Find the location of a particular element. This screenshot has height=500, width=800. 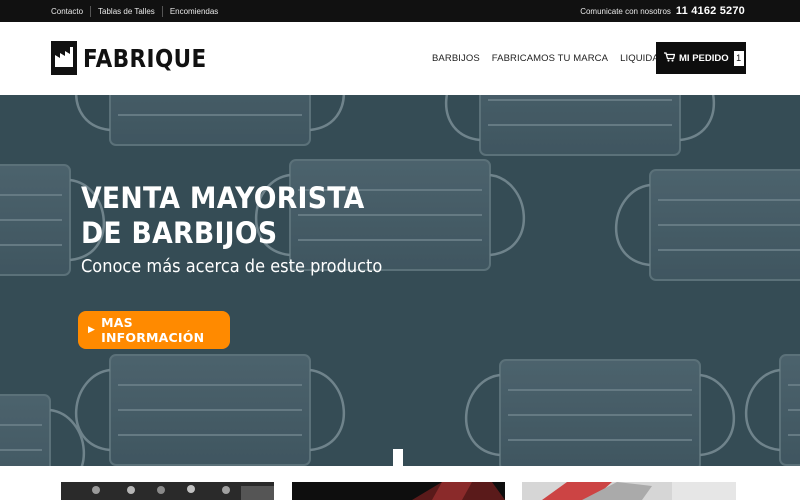

brand-logo: FABRIQUE is located at coordinates (139, 58).